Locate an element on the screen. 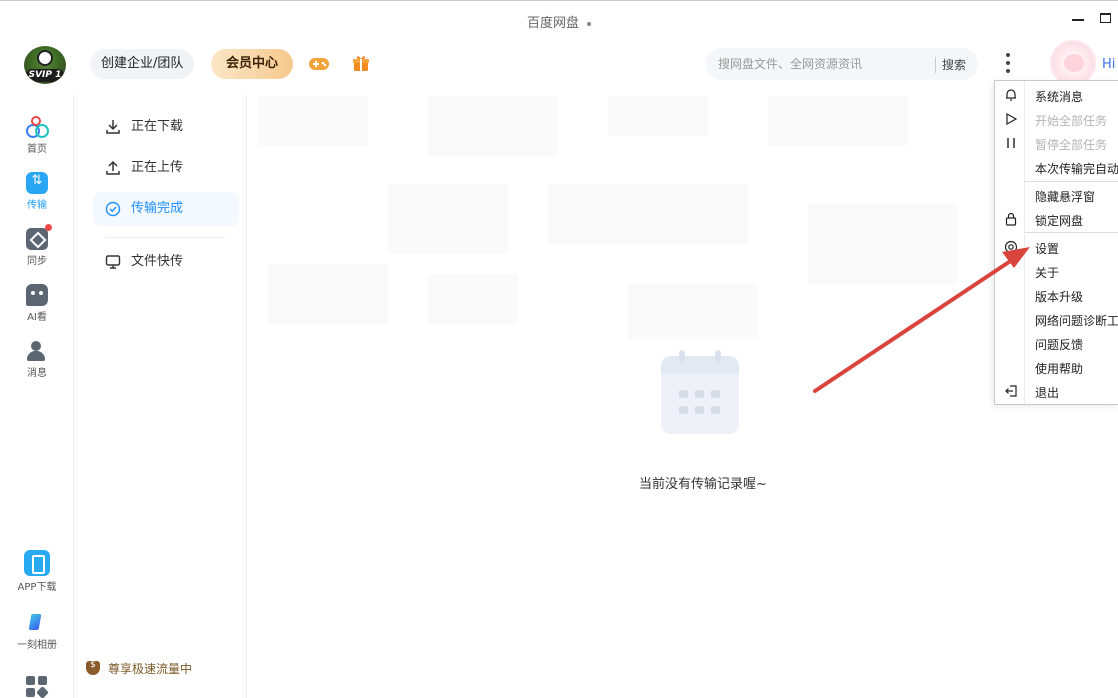  download-icon is located at coordinates (113, 127).